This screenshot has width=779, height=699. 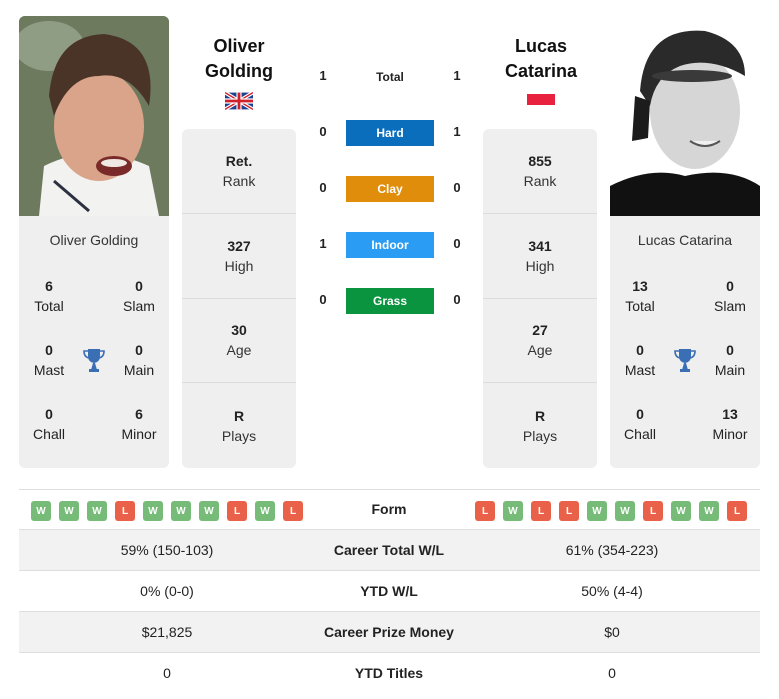 I want to click on prize-money-label: Career Prize Money, so click(x=389, y=632).